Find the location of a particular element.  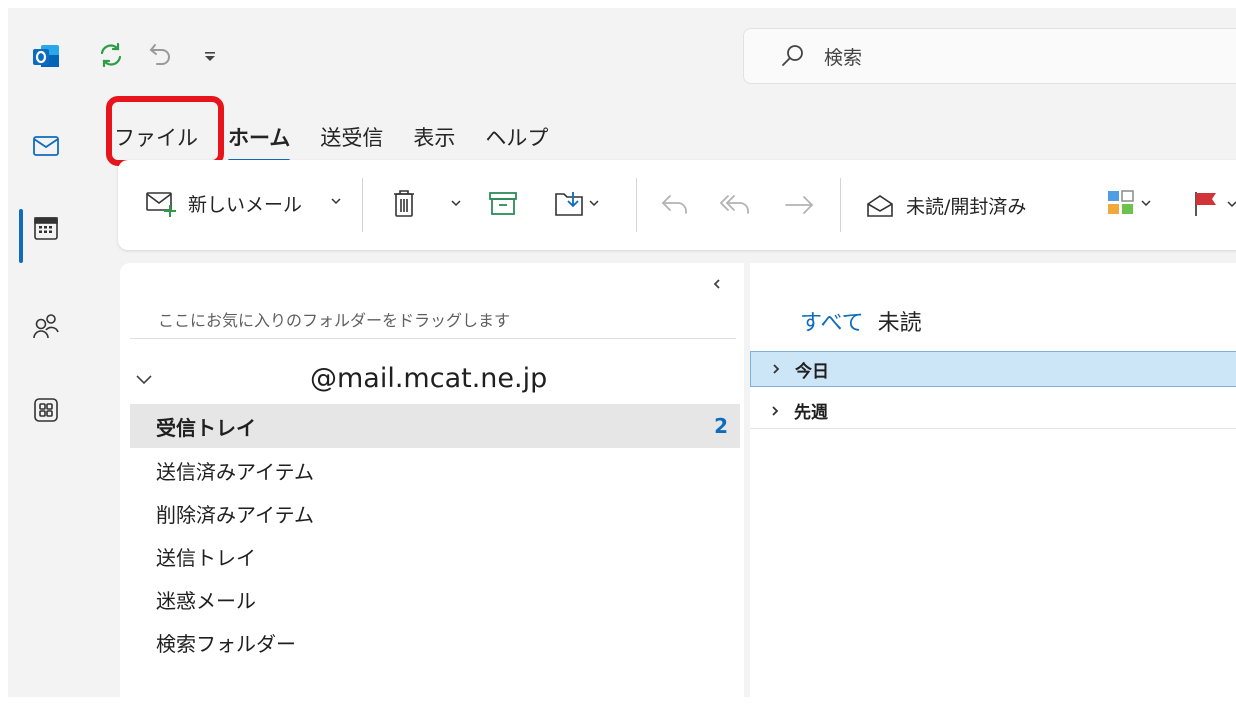

apps-icon is located at coordinates (46, 410).